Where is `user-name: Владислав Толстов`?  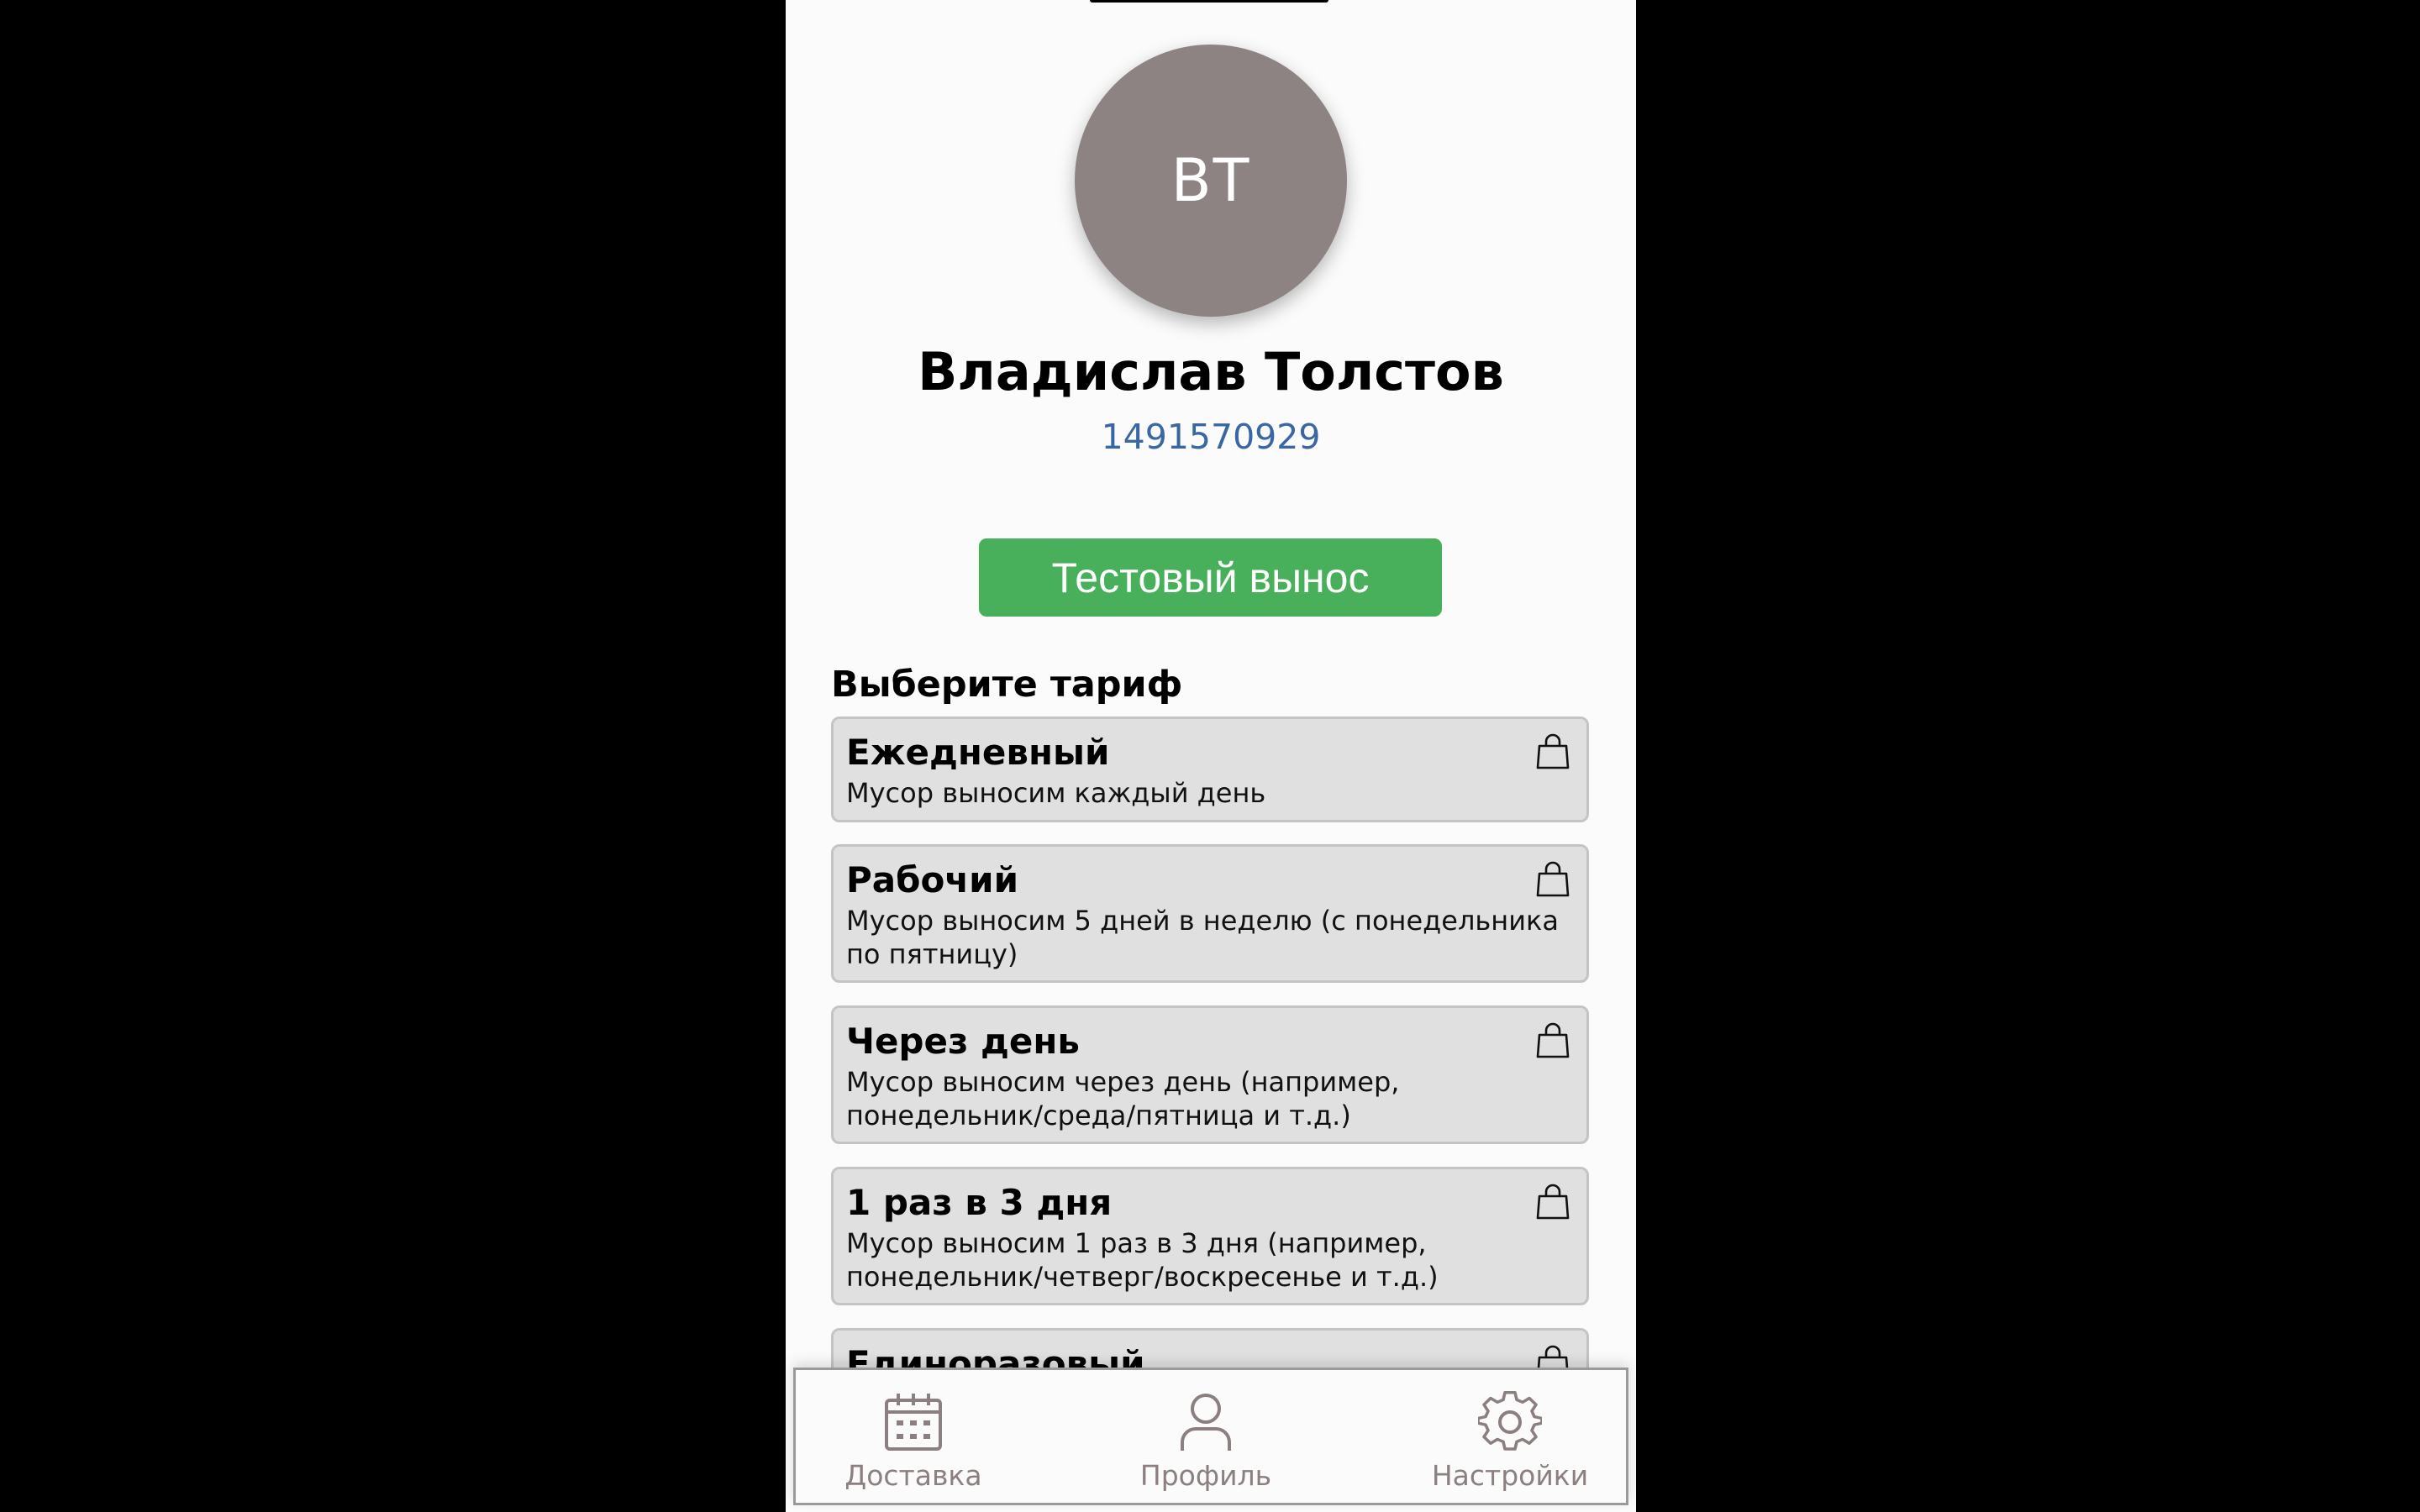 user-name: Владислав Толстов is located at coordinates (1211, 371).